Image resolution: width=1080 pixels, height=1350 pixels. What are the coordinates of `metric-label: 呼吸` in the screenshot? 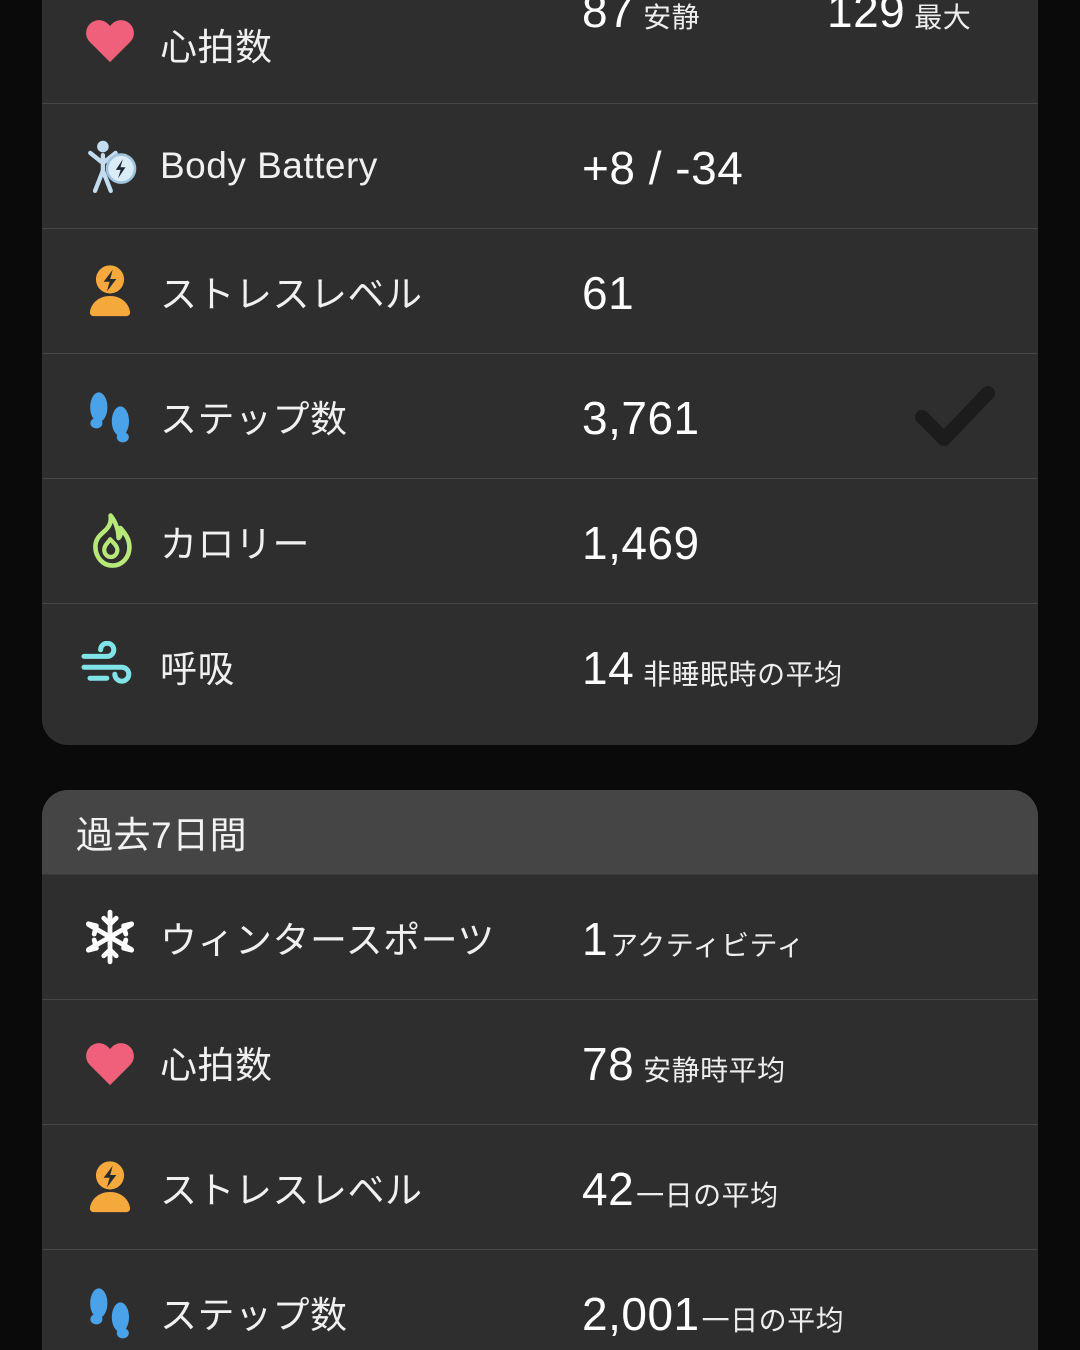 It's located at (197, 669).